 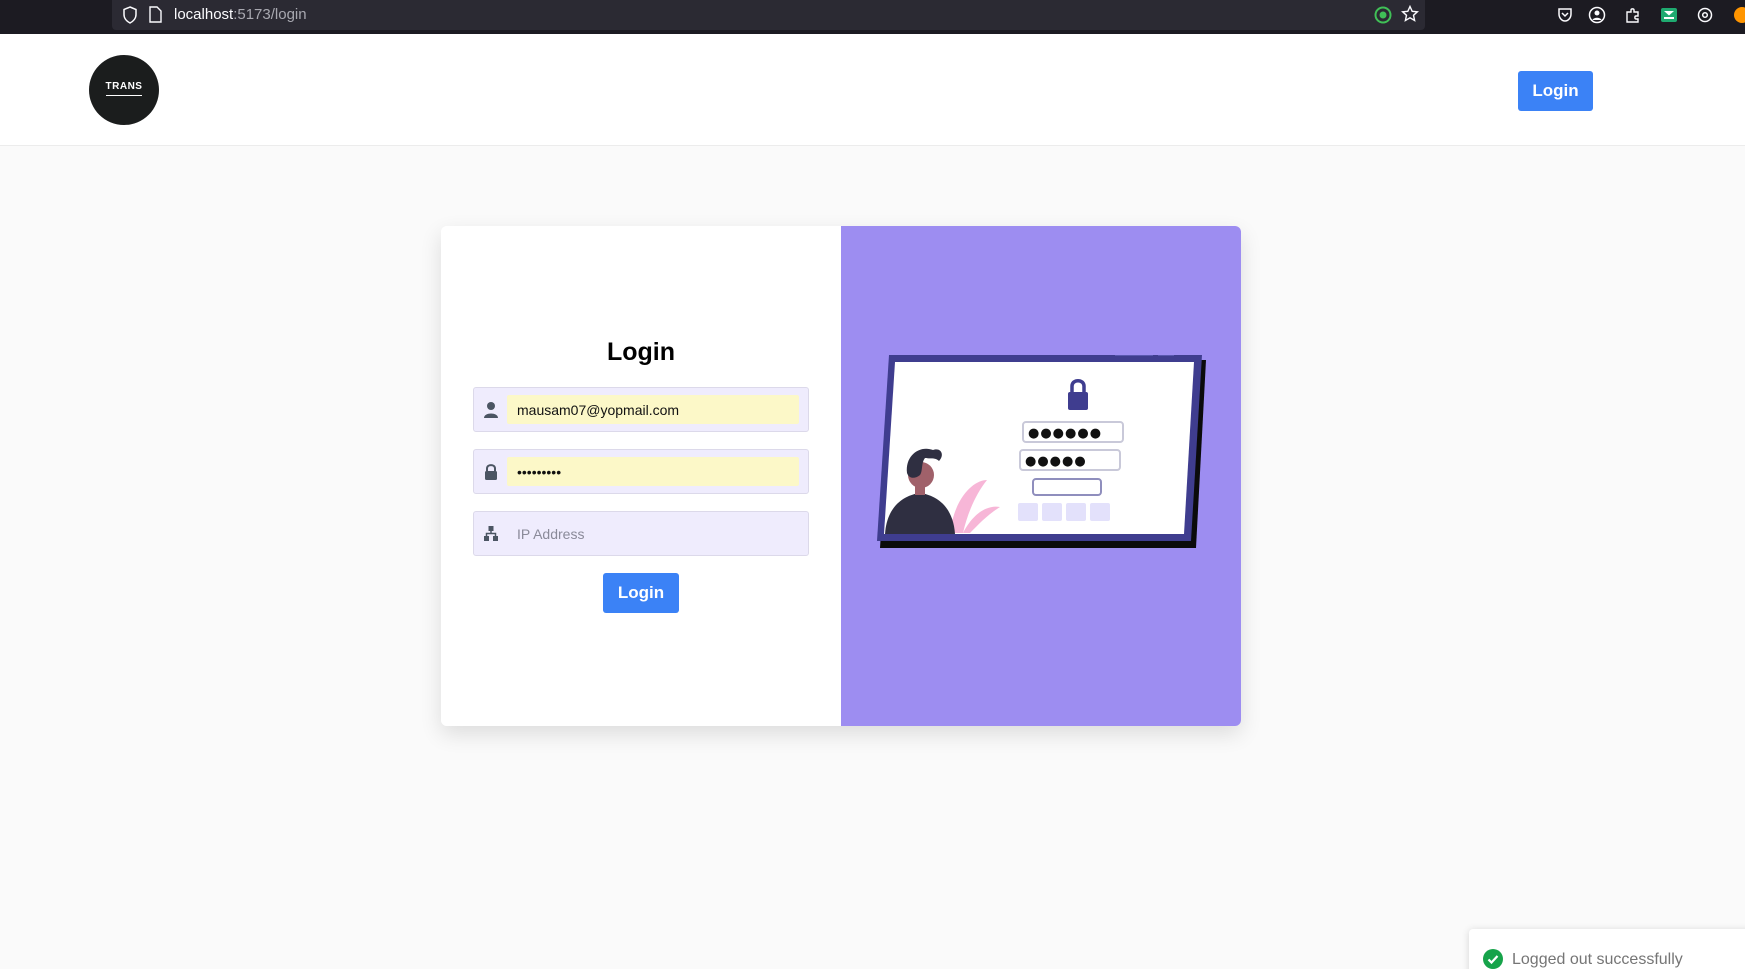 What do you see at coordinates (1065, 433) in the screenshot?
I see `illustration-mask-1: ●●●●●●` at bounding box center [1065, 433].